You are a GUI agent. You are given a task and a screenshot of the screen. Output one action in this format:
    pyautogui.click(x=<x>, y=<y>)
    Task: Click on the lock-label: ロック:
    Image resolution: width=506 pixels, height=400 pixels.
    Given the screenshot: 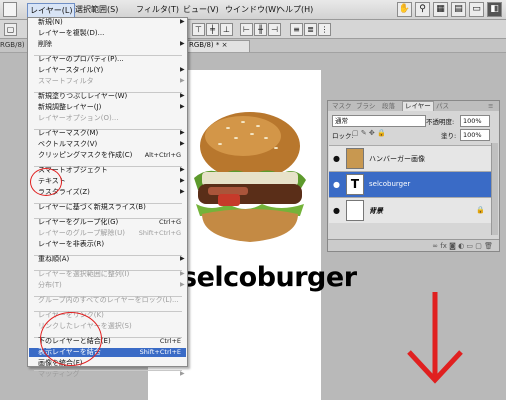 What is the action you would take?
    pyautogui.click(x=343, y=136)
    